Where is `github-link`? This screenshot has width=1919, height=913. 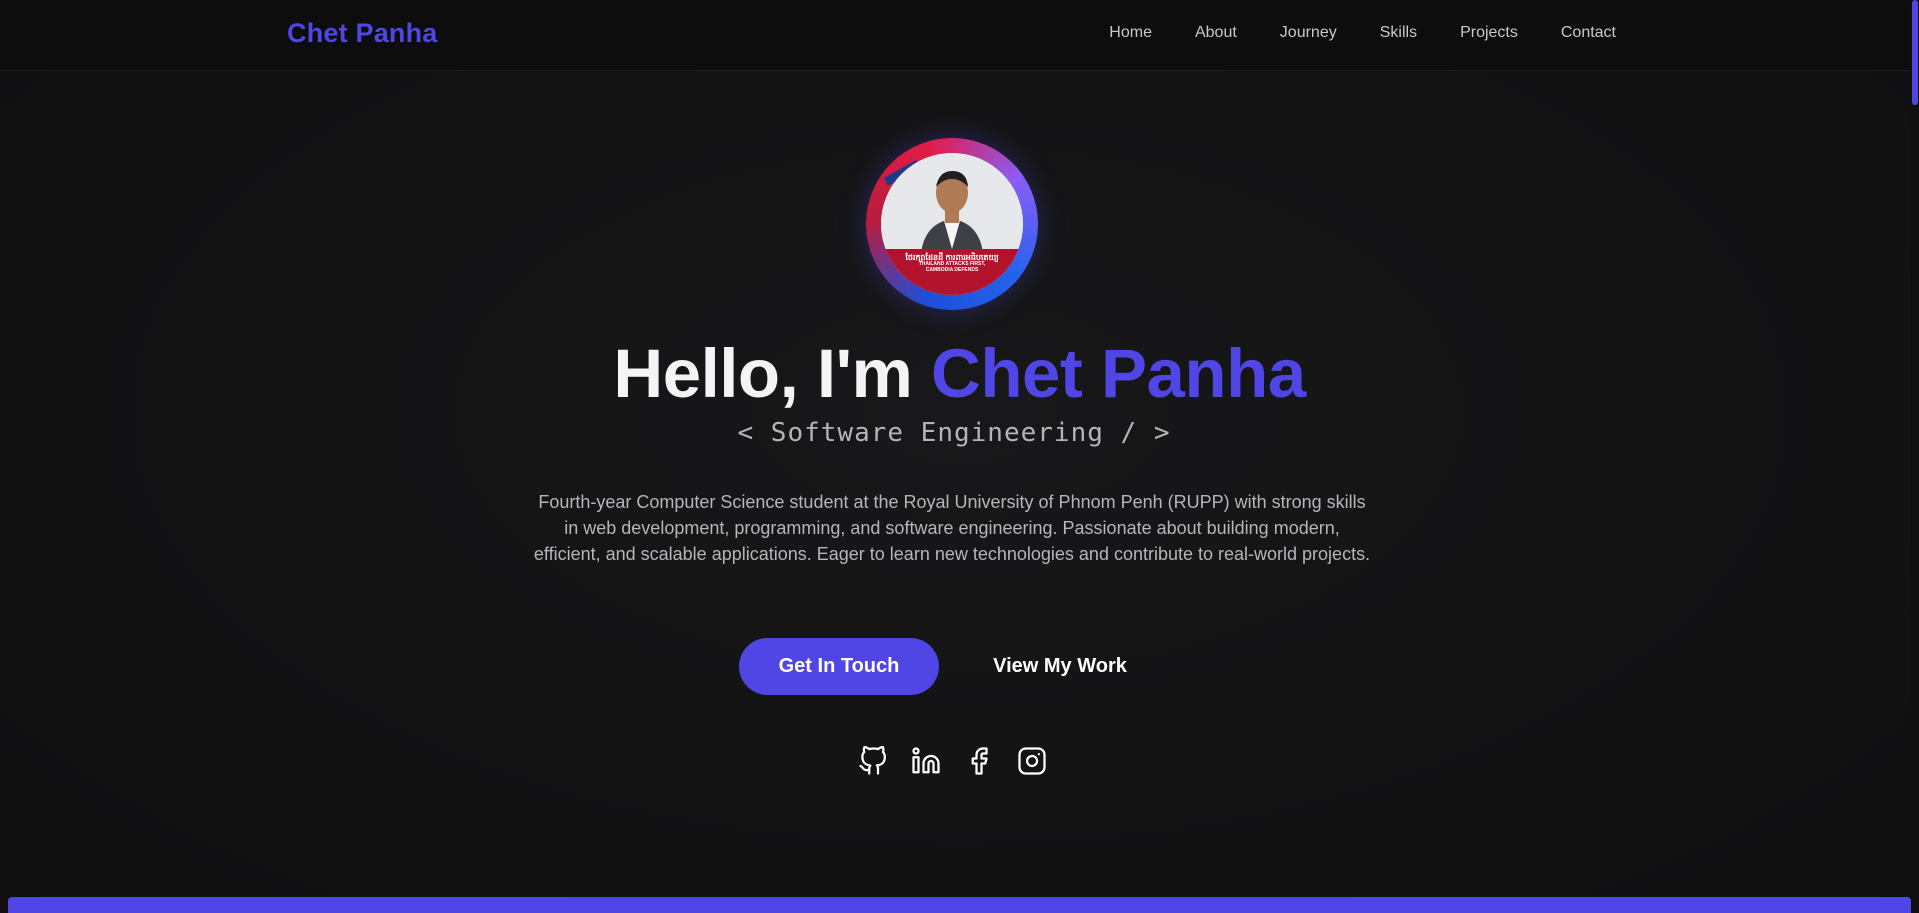
github-link is located at coordinates (873, 761).